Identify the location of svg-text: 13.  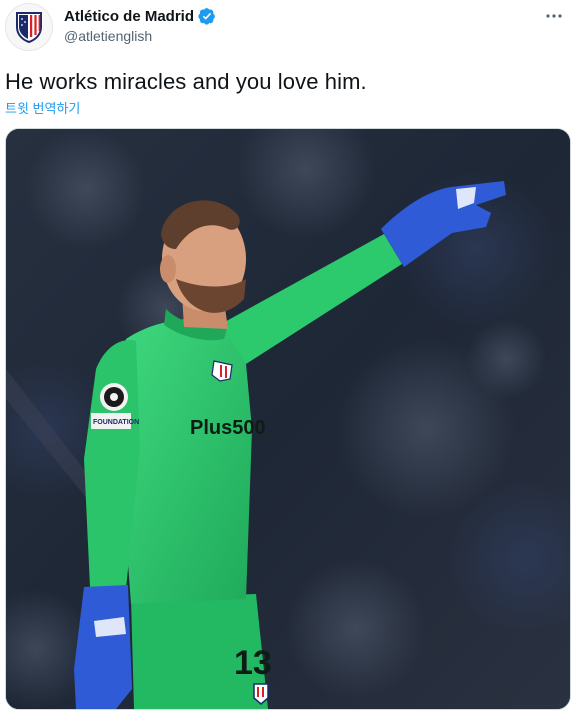
(253, 663).